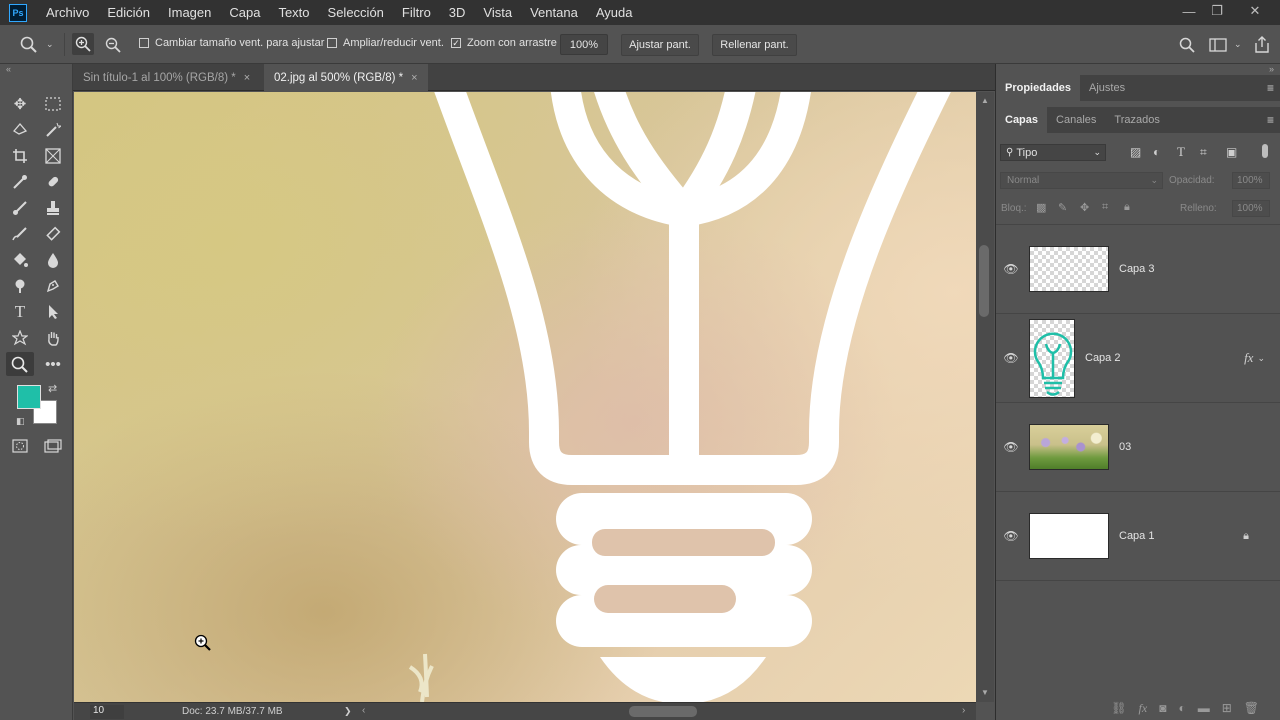 The width and height of the screenshot is (1280, 720). Describe the element at coordinates (1107, 88) in the screenshot. I see `tab-ajustes: Ajustes` at that location.